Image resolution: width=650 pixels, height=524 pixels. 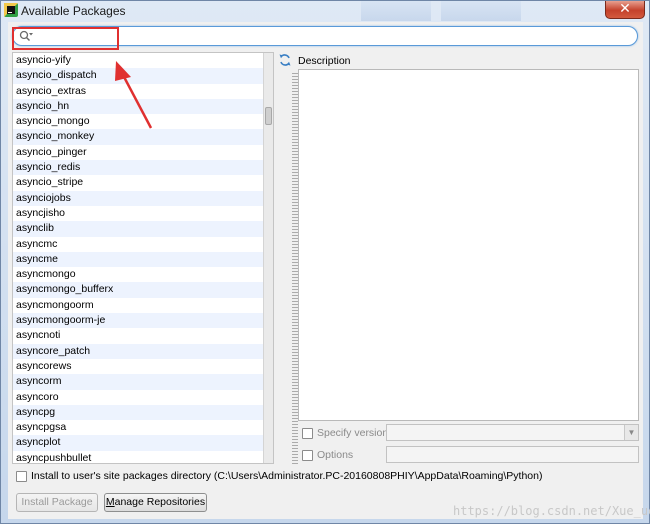 What do you see at coordinates (160, 502) in the screenshot?
I see `manage-rest: anage Repositories` at bounding box center [160, 502].